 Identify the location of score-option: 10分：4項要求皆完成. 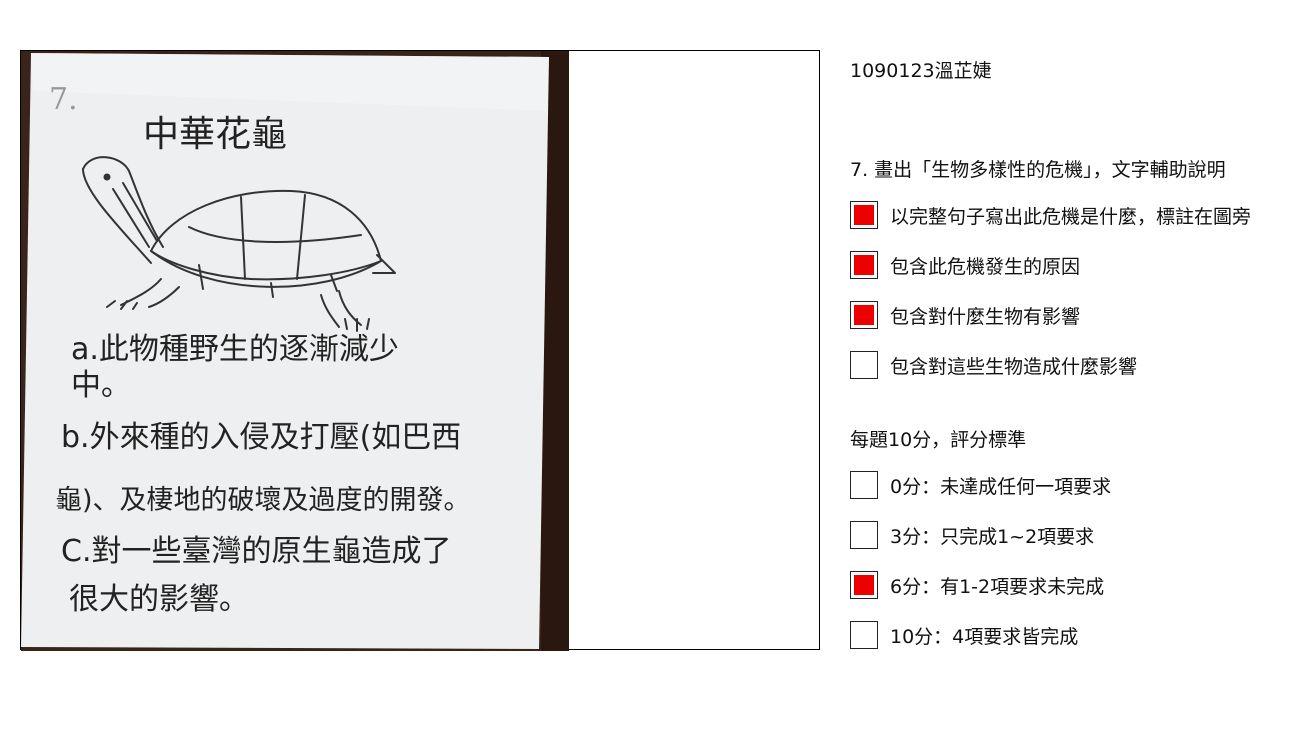
(964, 635).